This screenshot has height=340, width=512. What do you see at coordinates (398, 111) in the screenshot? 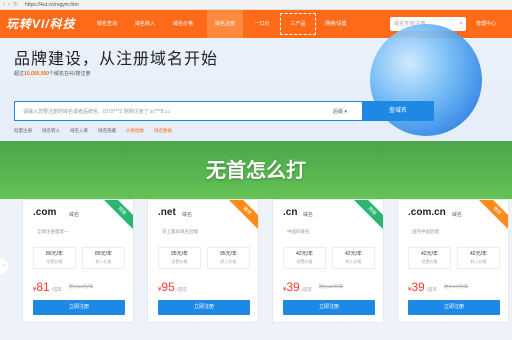
I see `search-domain-button: 查域名` at bounding box center [398, 111].